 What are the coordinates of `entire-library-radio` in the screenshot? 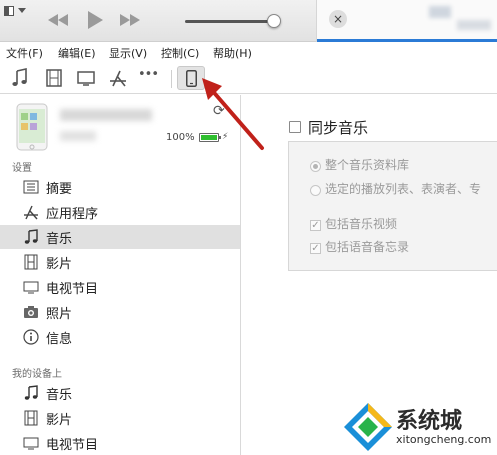 It's located at (315, 166).